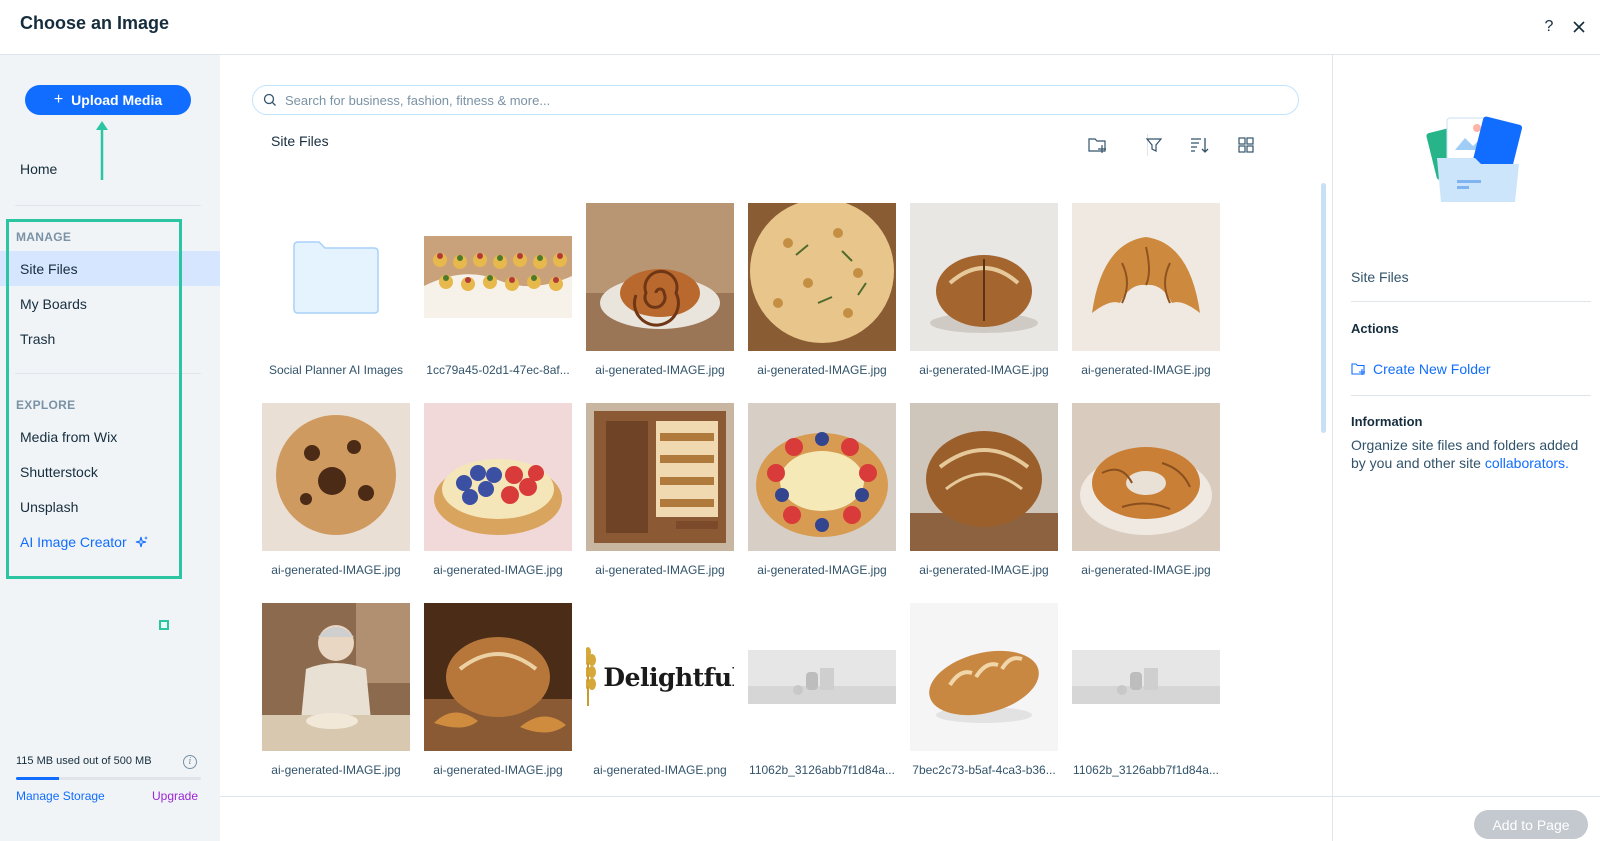  What do you see at coordinates (58, 99) in the screenshot?
I see `plus-icon: +` at bounding box center [58, 99].